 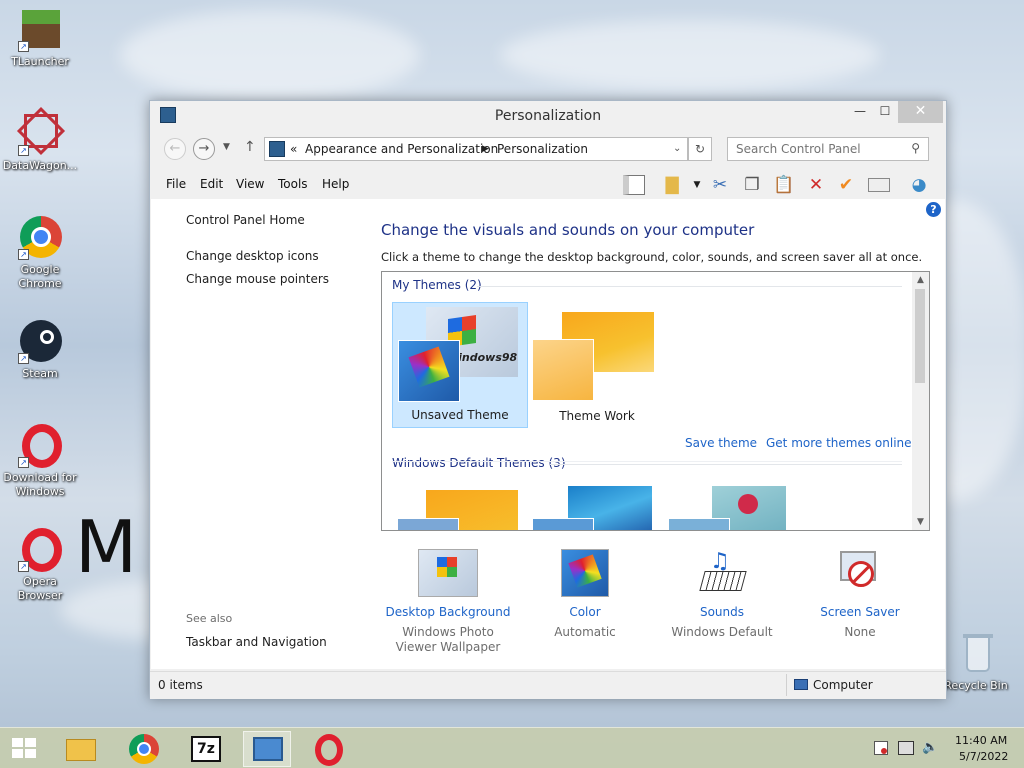 I want to click on copy-icon: ❐, so click(x=752, y=185).